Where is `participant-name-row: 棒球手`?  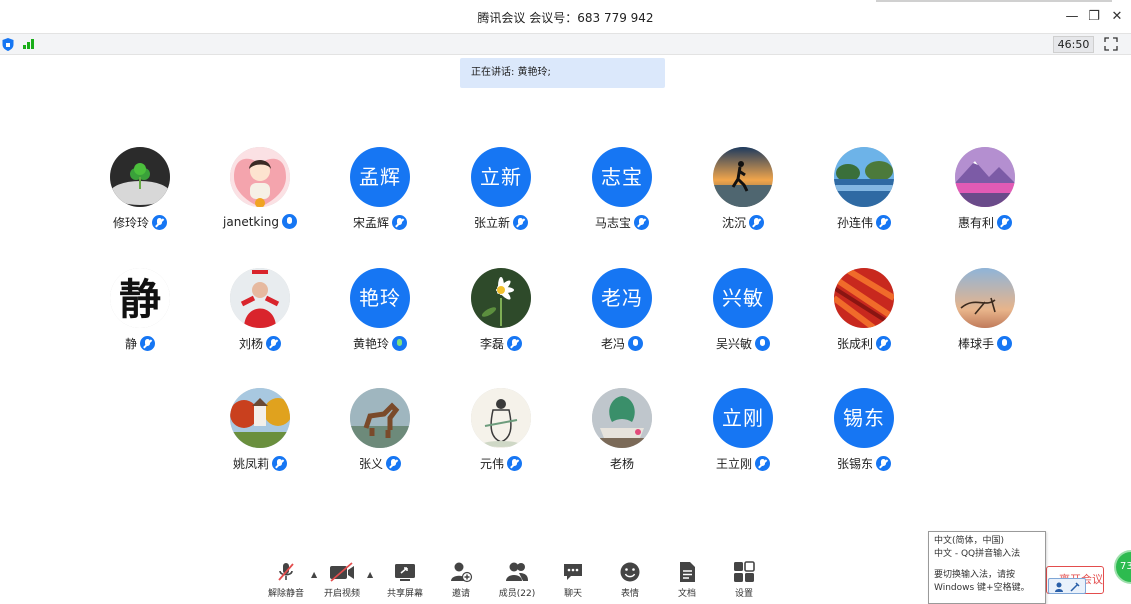 participant-name-row: 棒球手 is located at coordinates (985, 343).